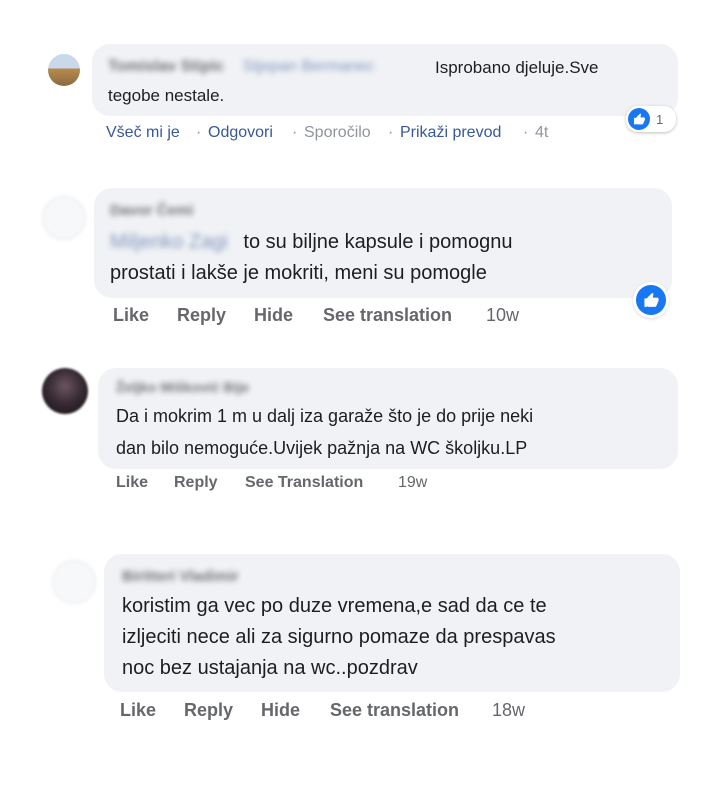 This screenshot has width=727, height=800. I want to click on comment-author: Biritteri Vladimir, so click(180, 576).